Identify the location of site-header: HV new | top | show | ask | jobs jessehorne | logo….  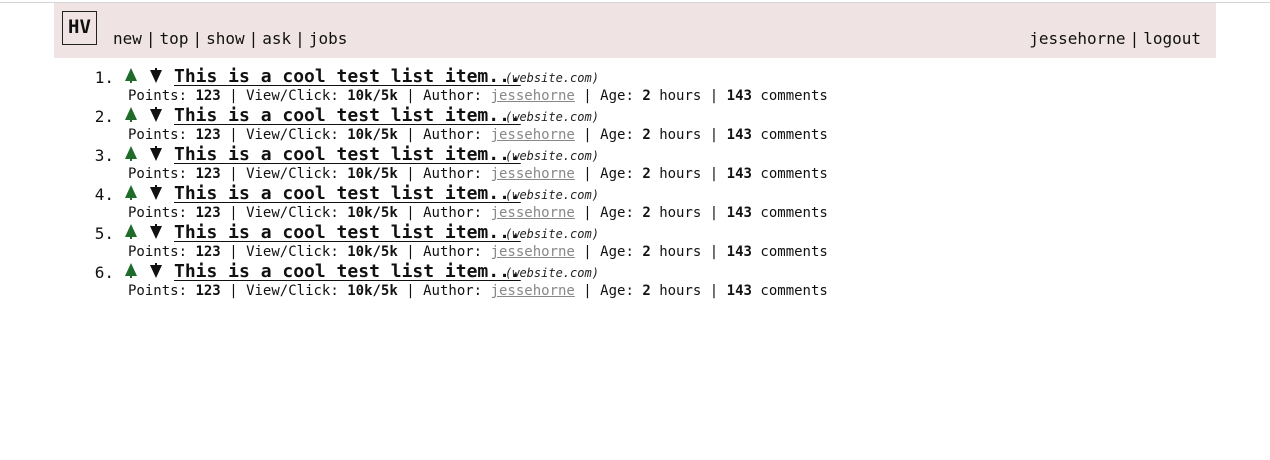
(635, 30).